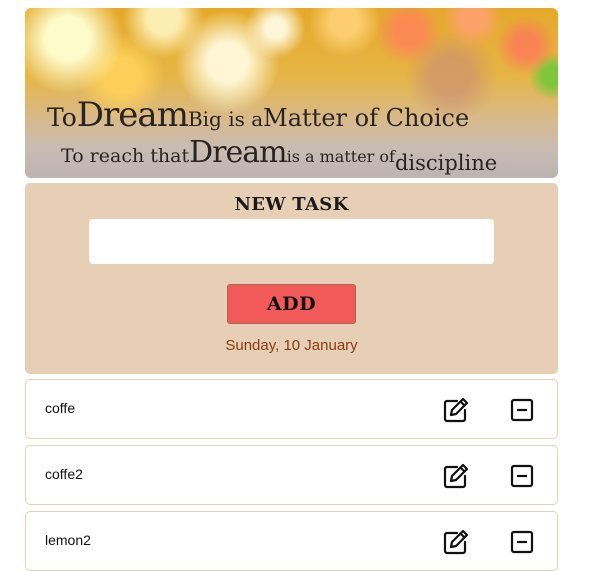  Describe the element at coordinates (64, 474) in the screenshot. I see `task-text: coffe2` at that location.